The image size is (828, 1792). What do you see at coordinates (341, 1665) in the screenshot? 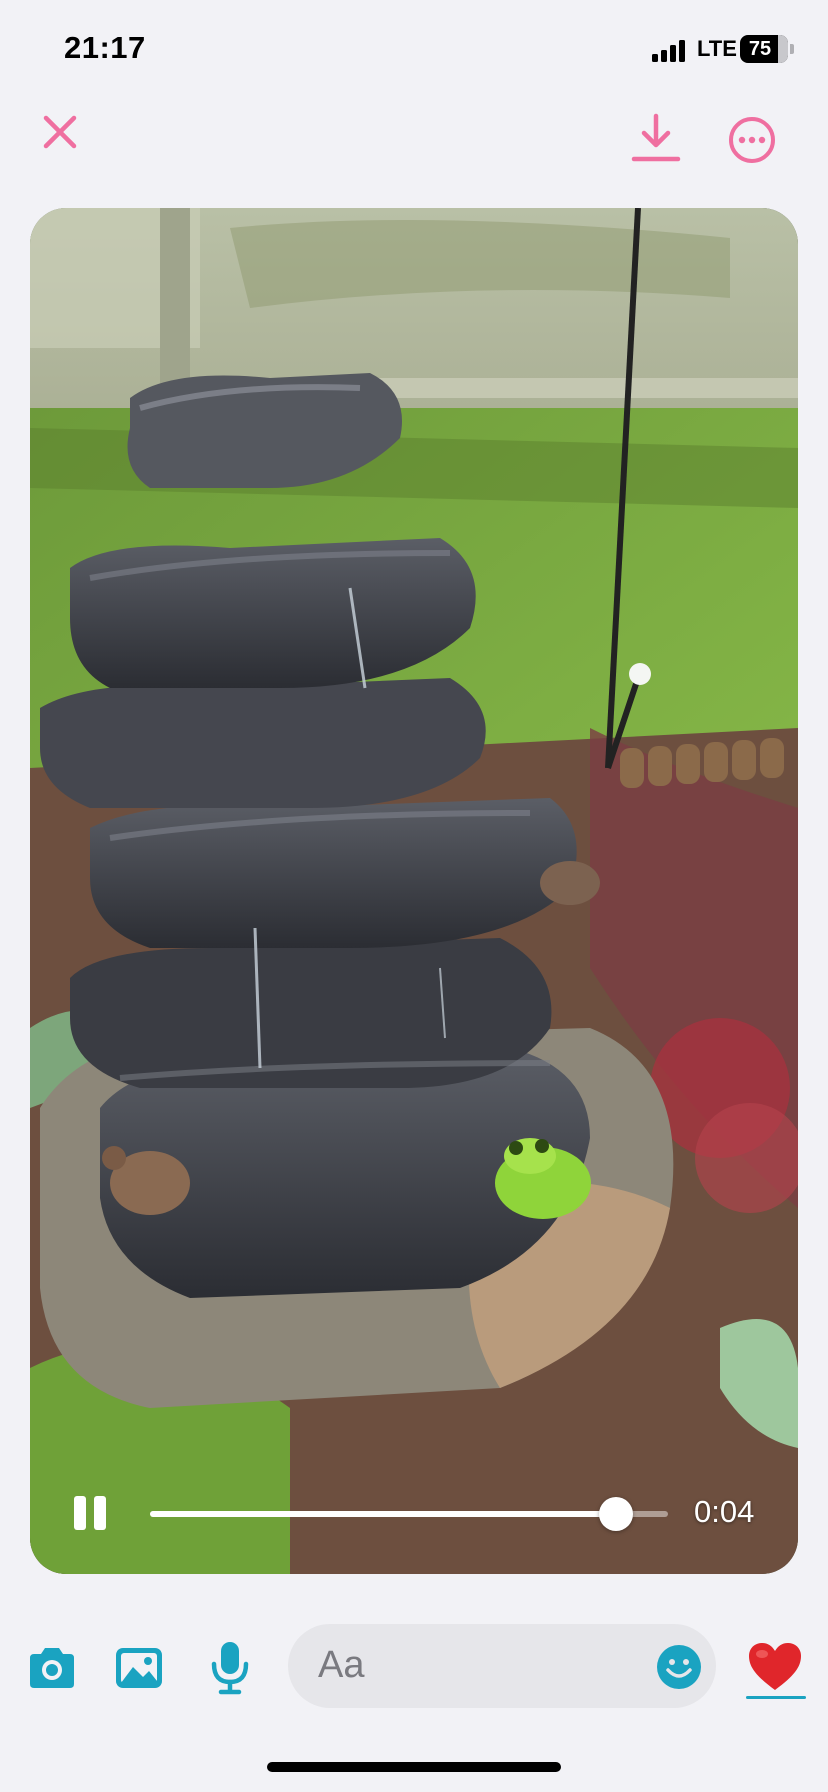
I see `message-input-placeholder: Aa` at bounding box center [341, 1665].